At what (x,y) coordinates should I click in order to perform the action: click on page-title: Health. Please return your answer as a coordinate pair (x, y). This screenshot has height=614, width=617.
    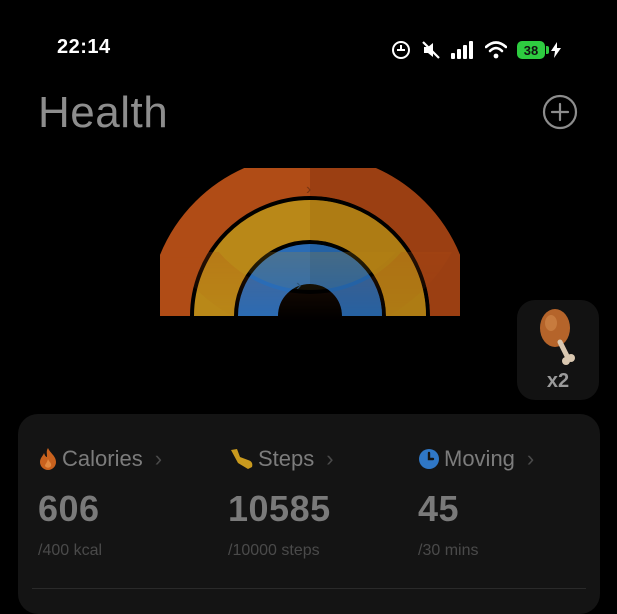
    Looking at the image, I should click on (103, 112).